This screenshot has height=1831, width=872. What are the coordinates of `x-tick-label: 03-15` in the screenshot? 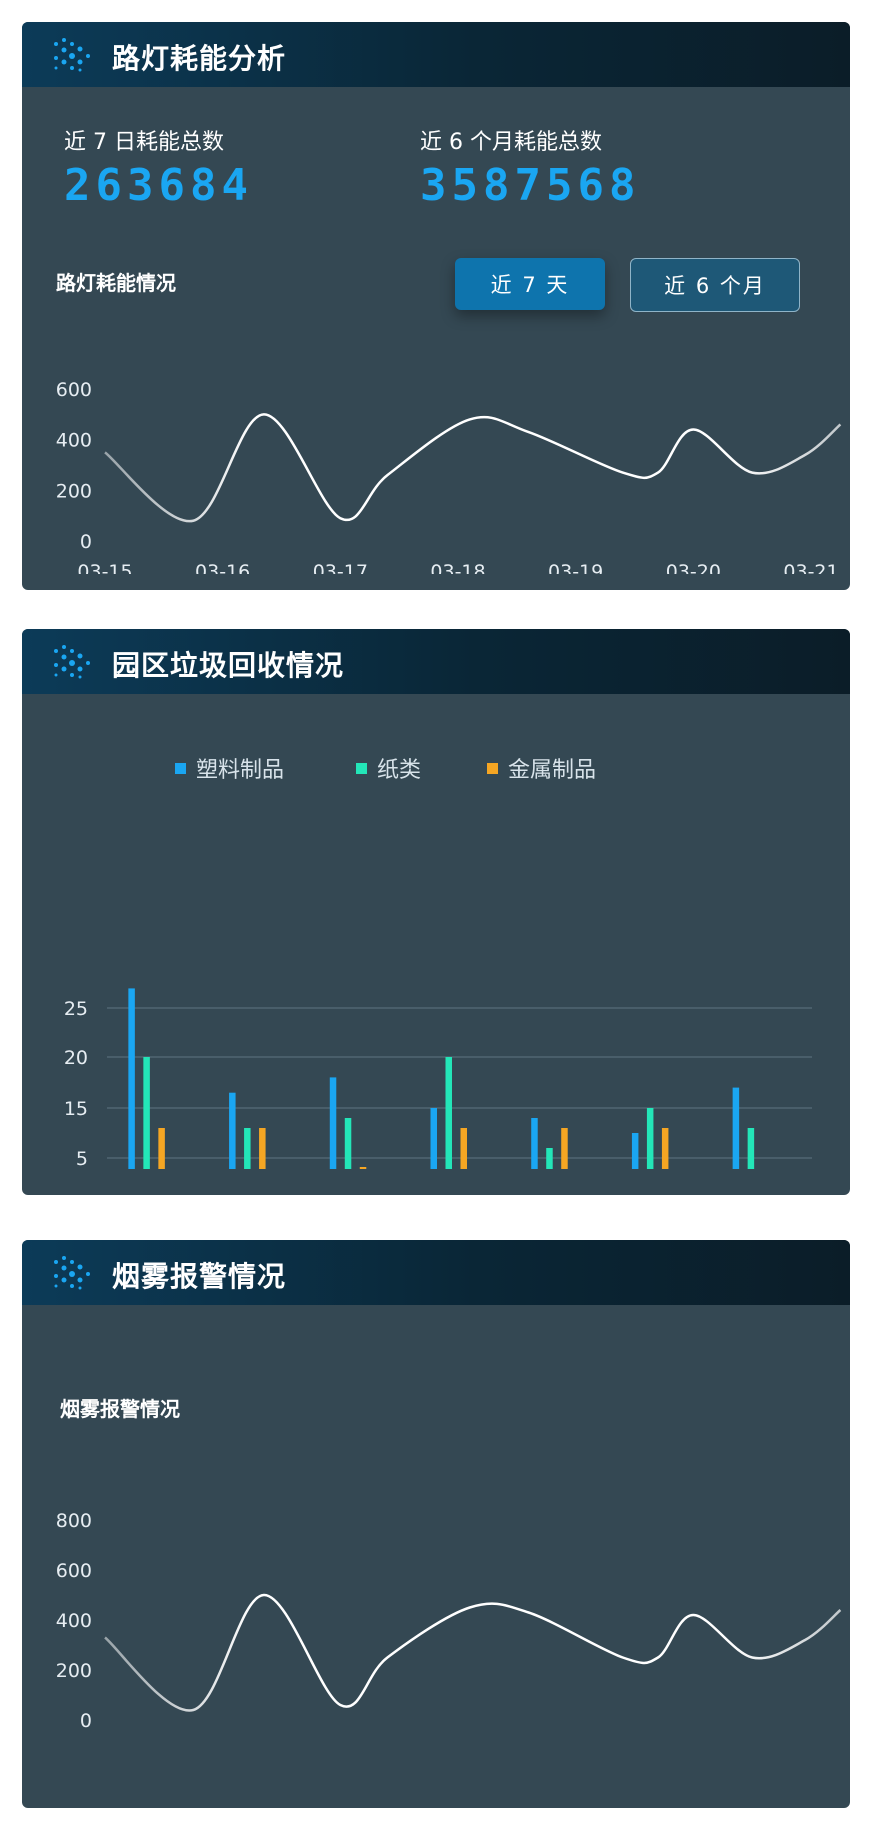 It's located at (104, 567).